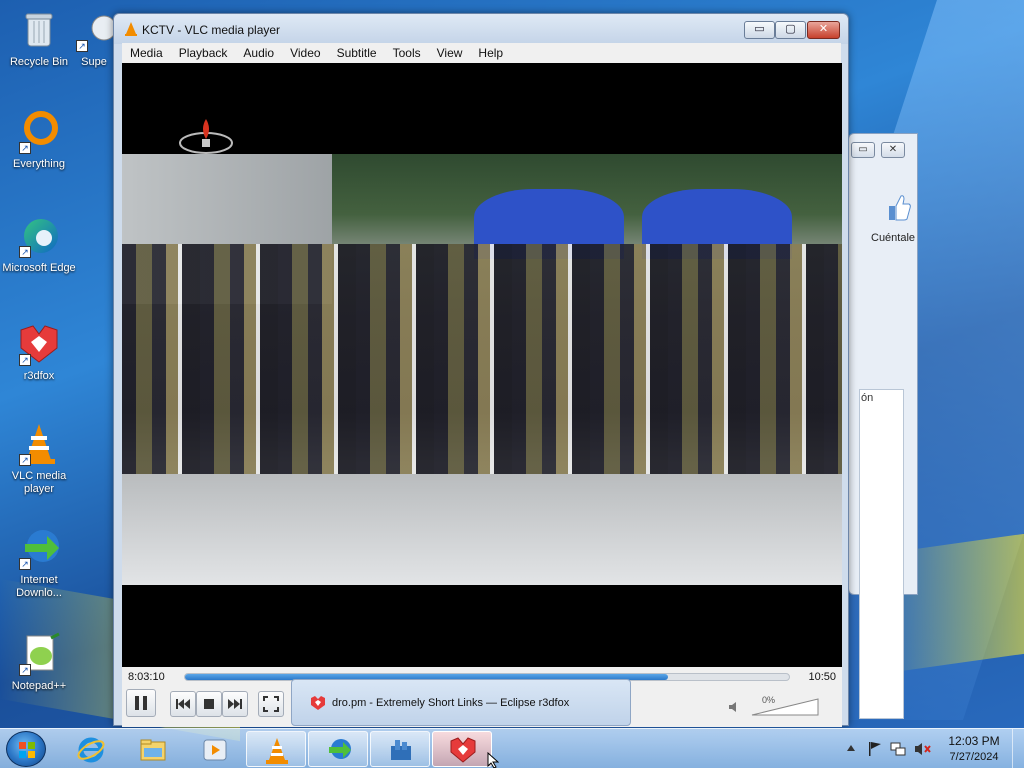 This screenshot has width=1024, height=768. Describe the element at coordinates (39, 686) in the screenshot. I see `desktop-icon-label: Notepad++` at that location.